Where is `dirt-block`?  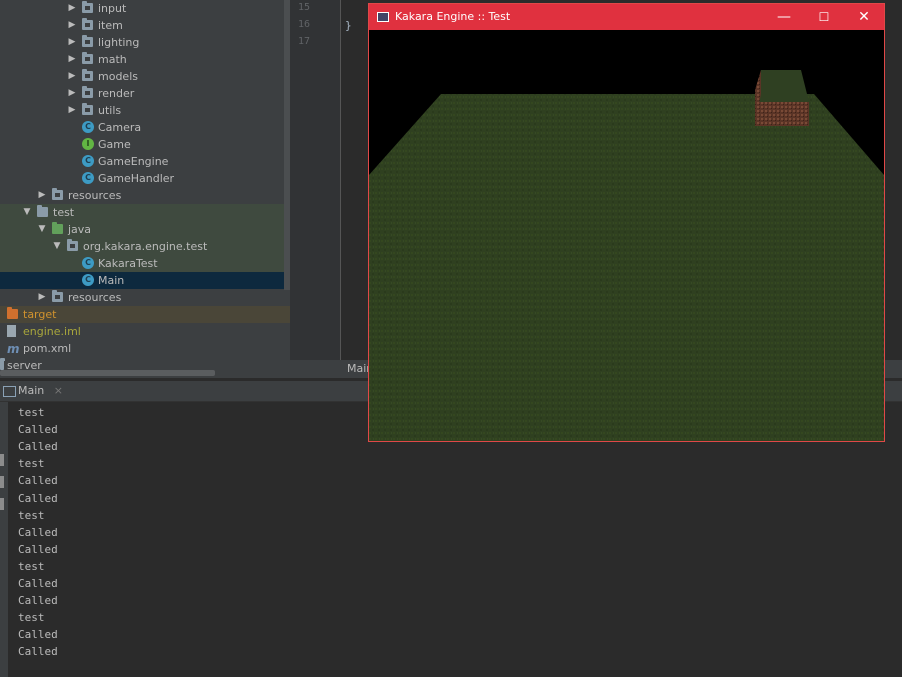 dirt-block is located at coordinates (782, 98).